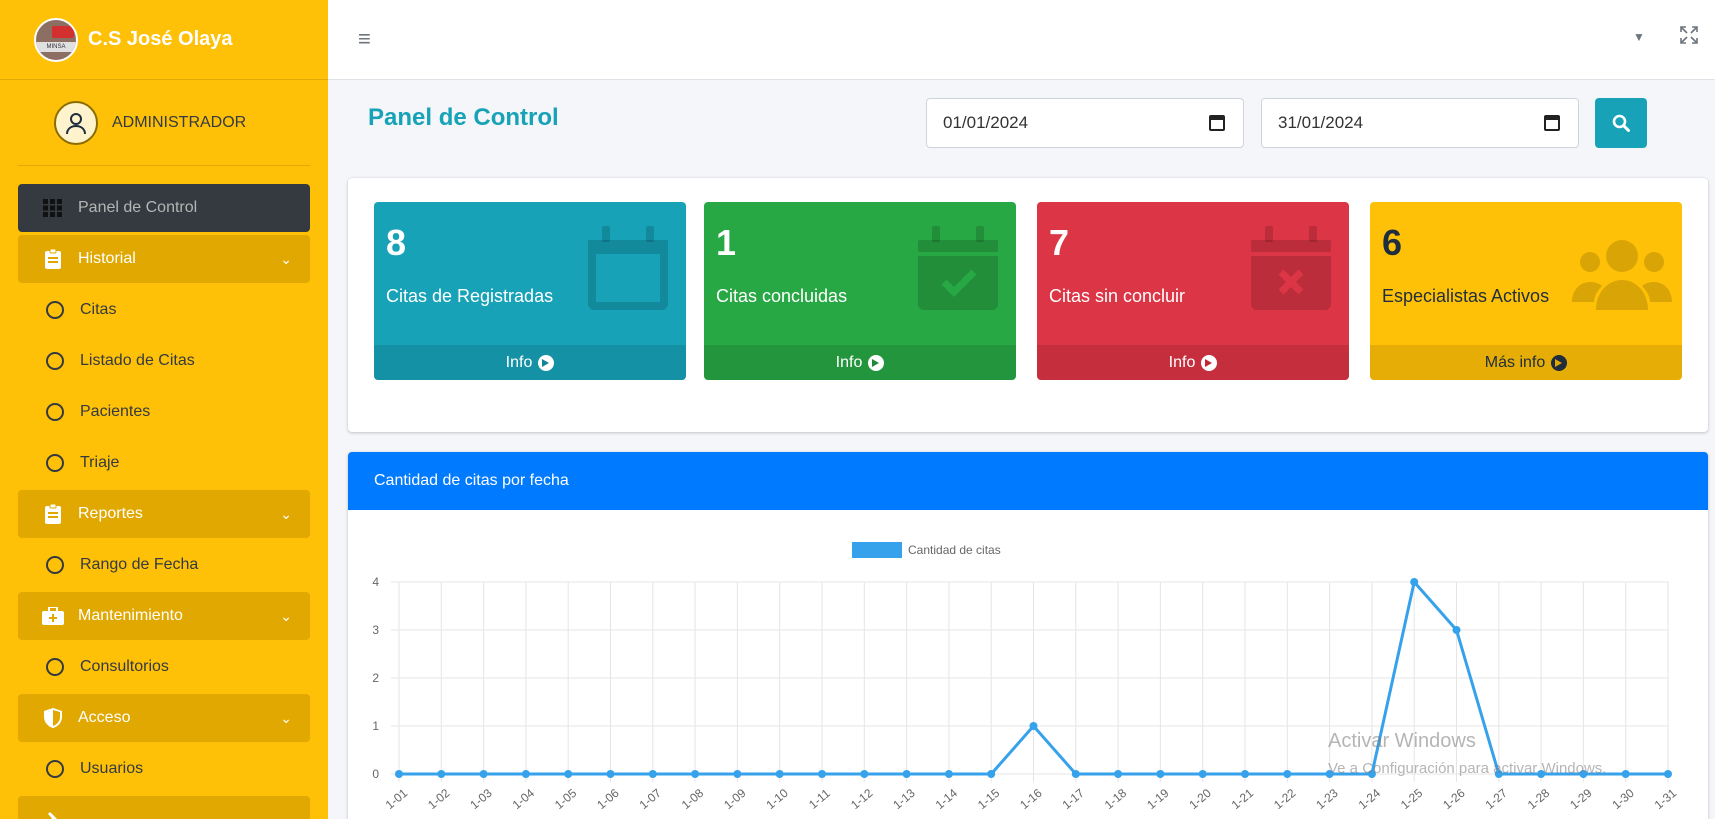 This screenshot has width=1715, height=819. What do you see at coordinates (375, 726) in the screenshot?
I see `y-tick-label: 1` at bounding box center [375, 726].